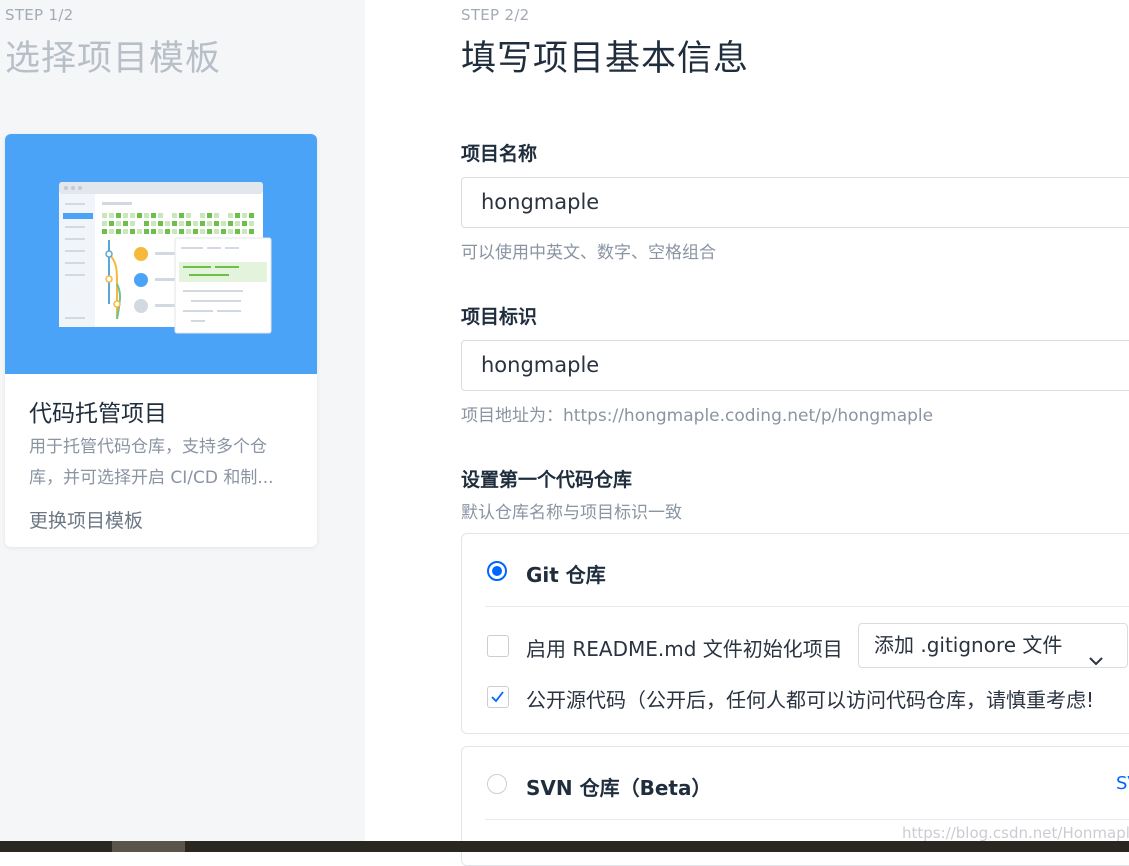  What do you see at coordinates (795, 202) in the screenshot?
I see `project-name-input: hongmaple` at bounding box center [795, 202].